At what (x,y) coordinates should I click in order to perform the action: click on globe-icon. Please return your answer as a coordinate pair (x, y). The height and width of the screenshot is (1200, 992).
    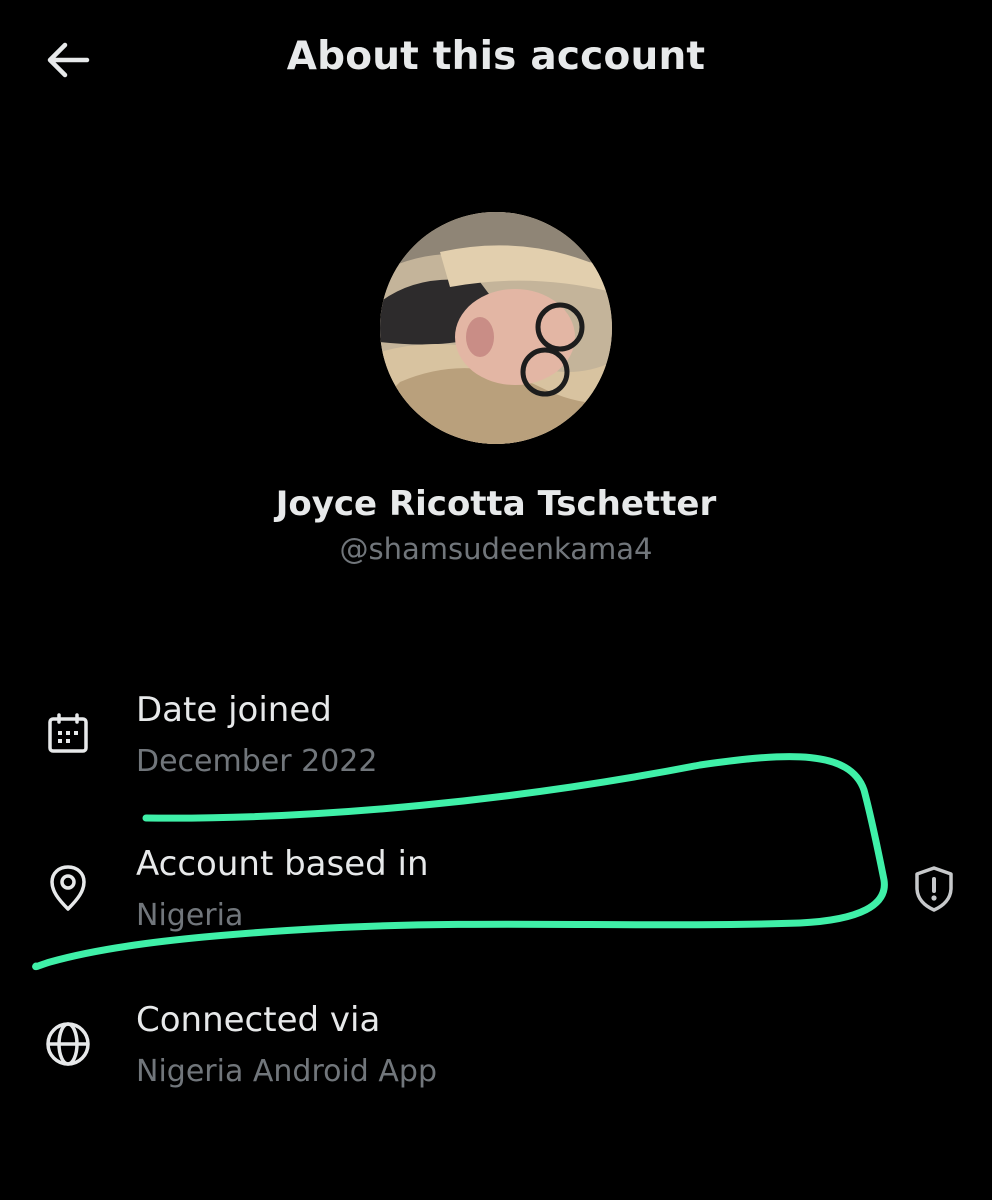
    Looking at the image, I should click on (68, 1044).